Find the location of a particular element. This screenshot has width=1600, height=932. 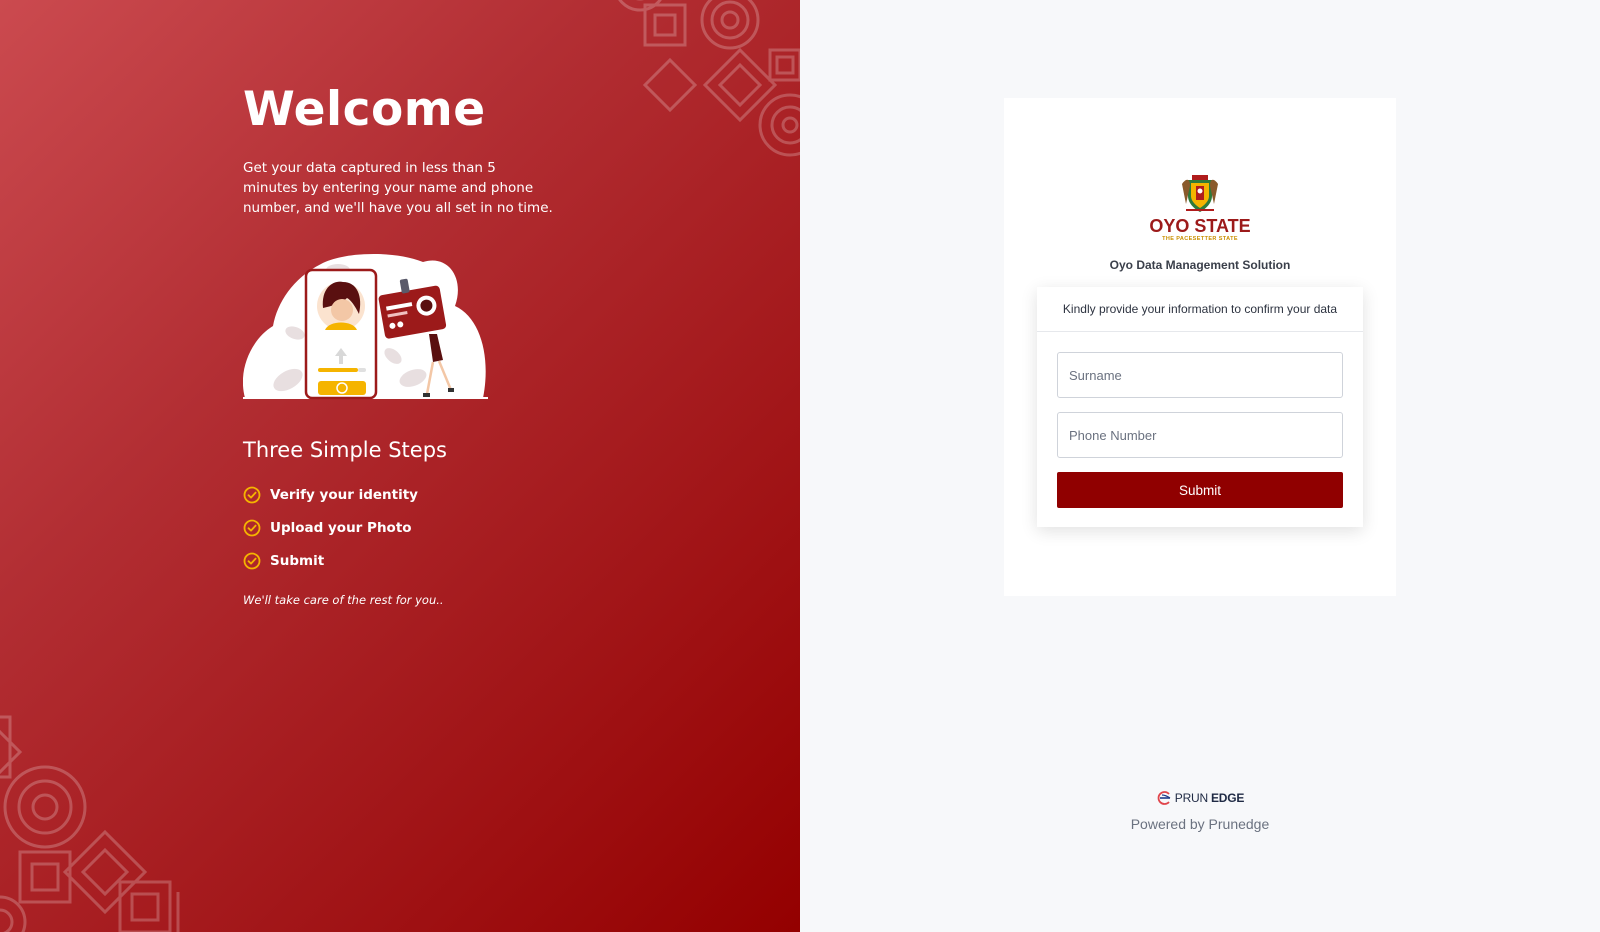

state-motto: THE PACESETTER STATE is located at coordinates (1200, 239).